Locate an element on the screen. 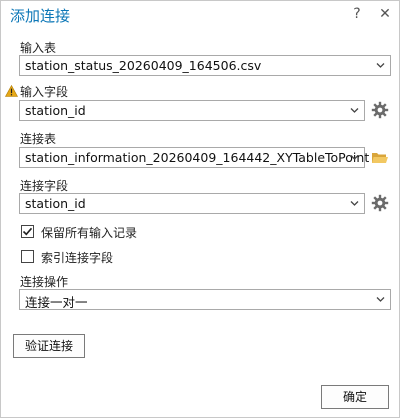 This screenshot has height=418, width=400. join-field-label: 连接字段 is located at coordinates (44, 186).